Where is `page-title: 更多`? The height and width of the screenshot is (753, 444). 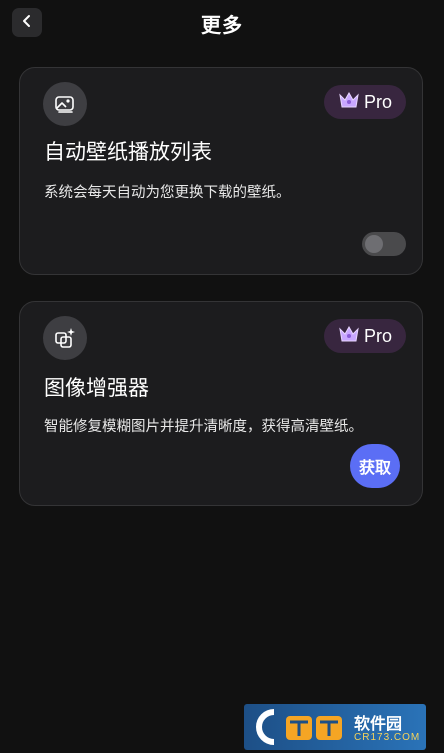 page-title: 更多 is located at coordinates (222, 25).